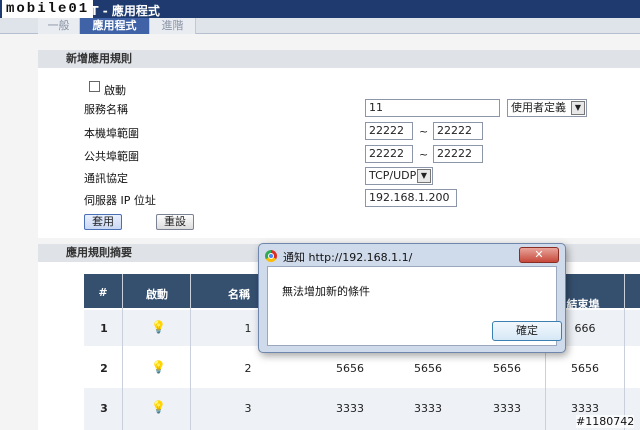 This screenshot has width=640, height=430. Describe the element at coordinates (120, 200) in the screenshot. I see `server-ip-label: 伺服器 IP 位址` at that location.